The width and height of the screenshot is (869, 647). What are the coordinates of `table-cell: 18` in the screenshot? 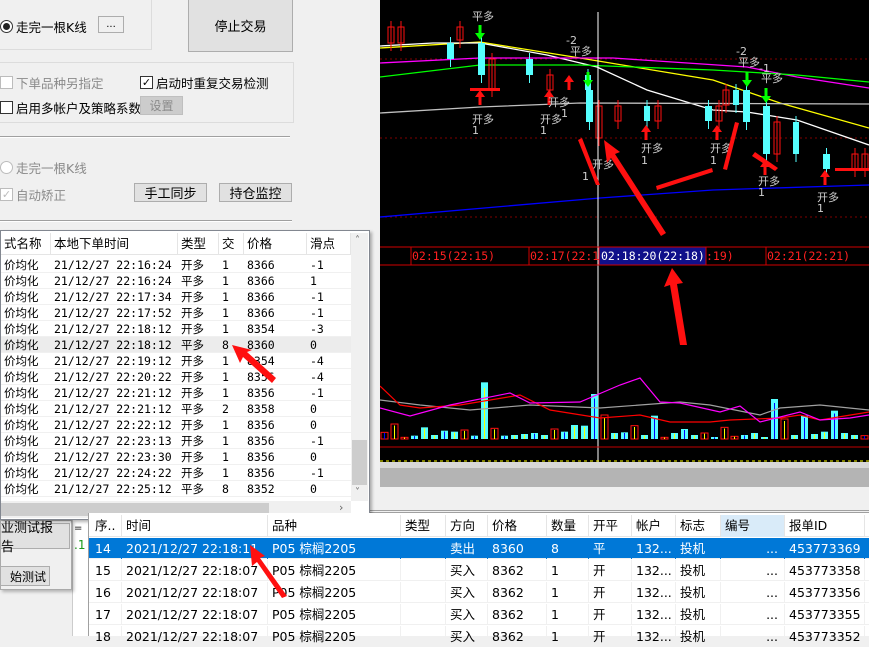 It's located at (106, 636).